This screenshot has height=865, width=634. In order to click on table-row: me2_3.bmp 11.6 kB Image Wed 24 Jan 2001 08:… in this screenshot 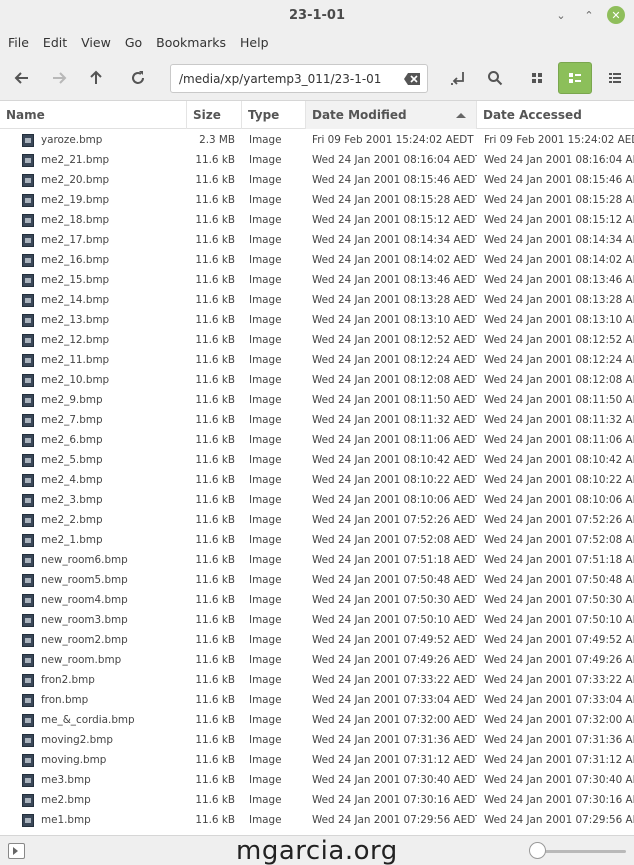, I will do `click(317, 500)`.